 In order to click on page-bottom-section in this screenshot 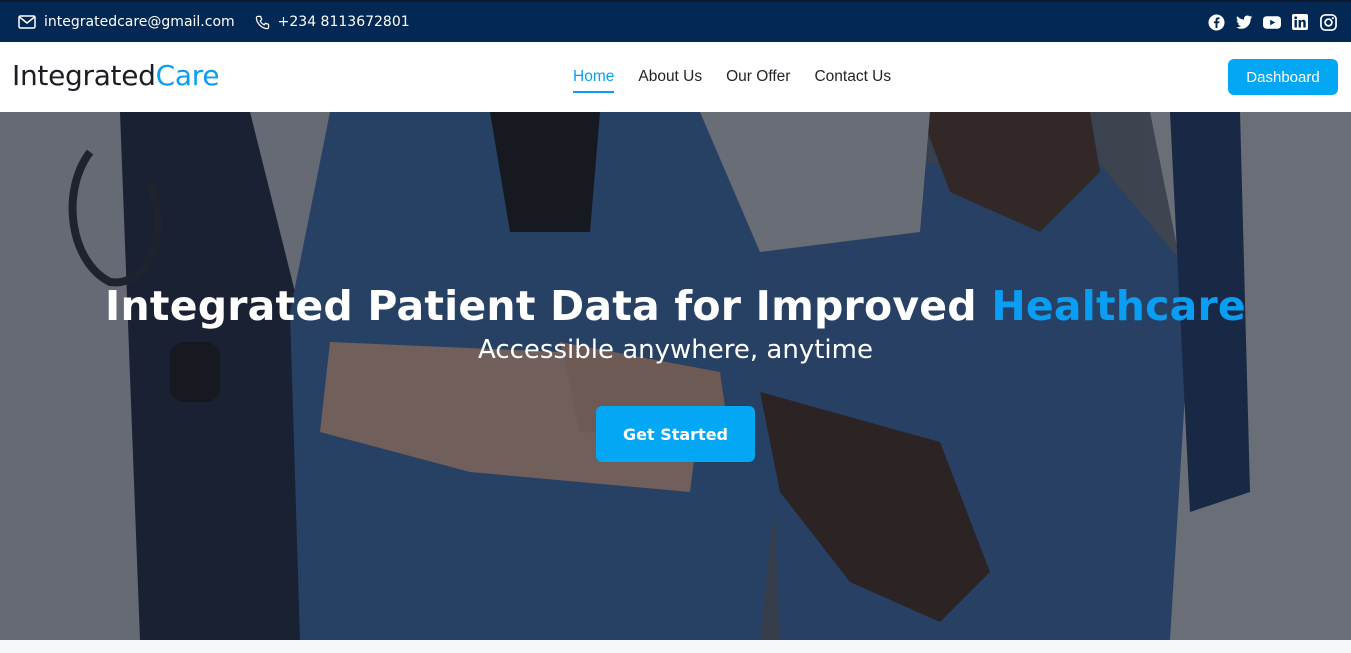, I will do `click(675, 646)`.